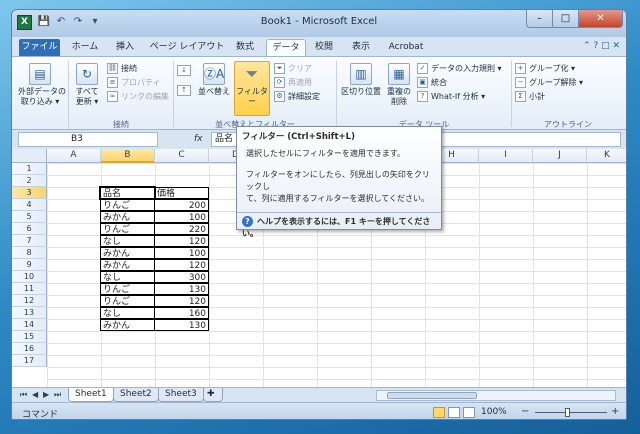 The height and width of the screenshot is (434, 640). Describe the element at coordinates (74, 156) in the screenshot. I see `column-header-a: A` at that location.